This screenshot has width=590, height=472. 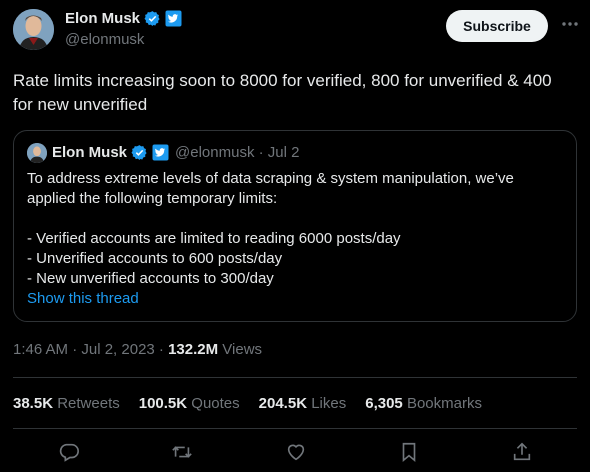 I want to click on retweet-icon, so click(x=183, y=453).